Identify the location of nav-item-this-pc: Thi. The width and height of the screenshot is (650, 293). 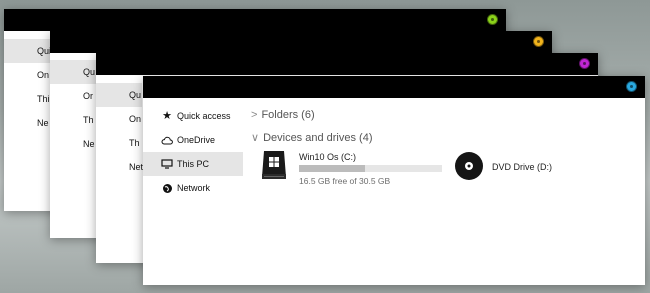
(27, 99).